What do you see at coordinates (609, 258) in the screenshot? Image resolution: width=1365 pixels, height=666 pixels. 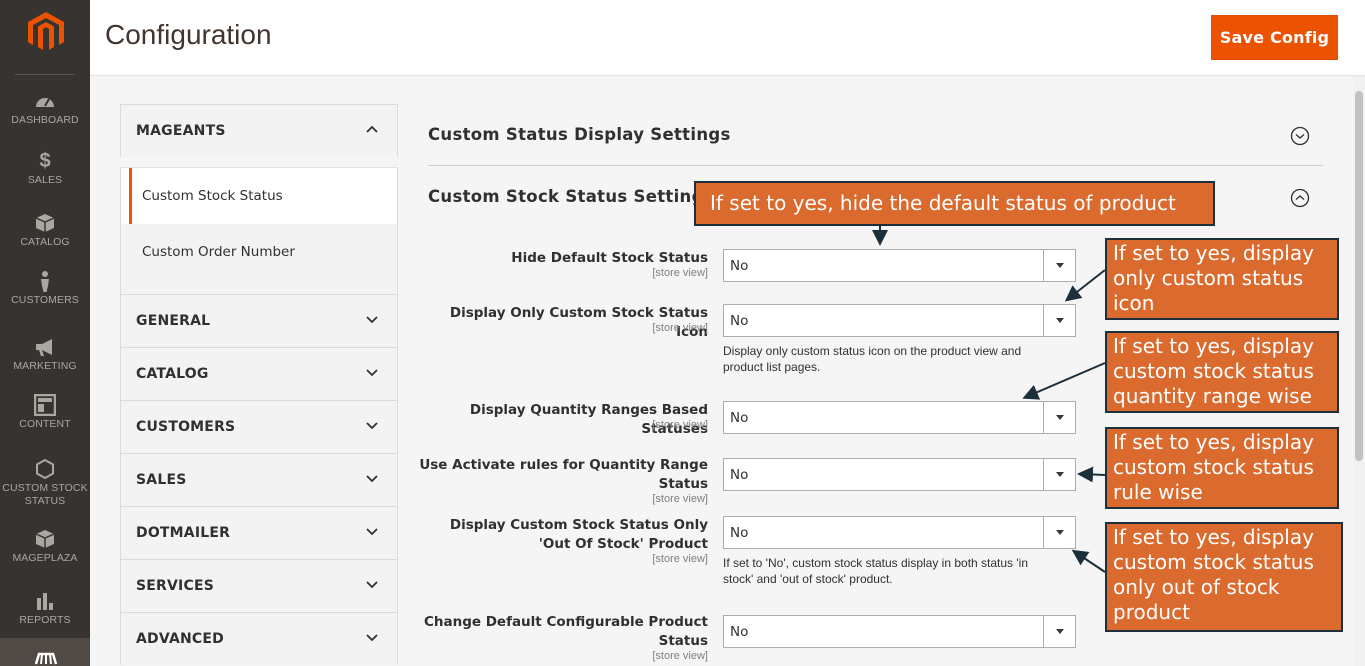 I see `field-label-hide-default-stock-status: Hide Default Stock Status` at bounding box center [609, 258].